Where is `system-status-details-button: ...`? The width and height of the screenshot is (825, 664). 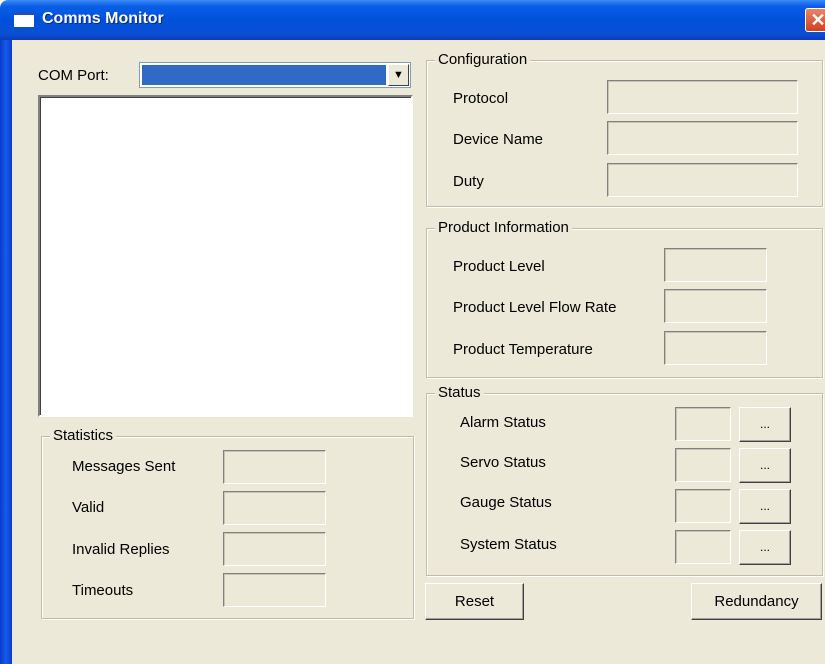
system-status-details-button: ... is located at coordinates (765, 547).